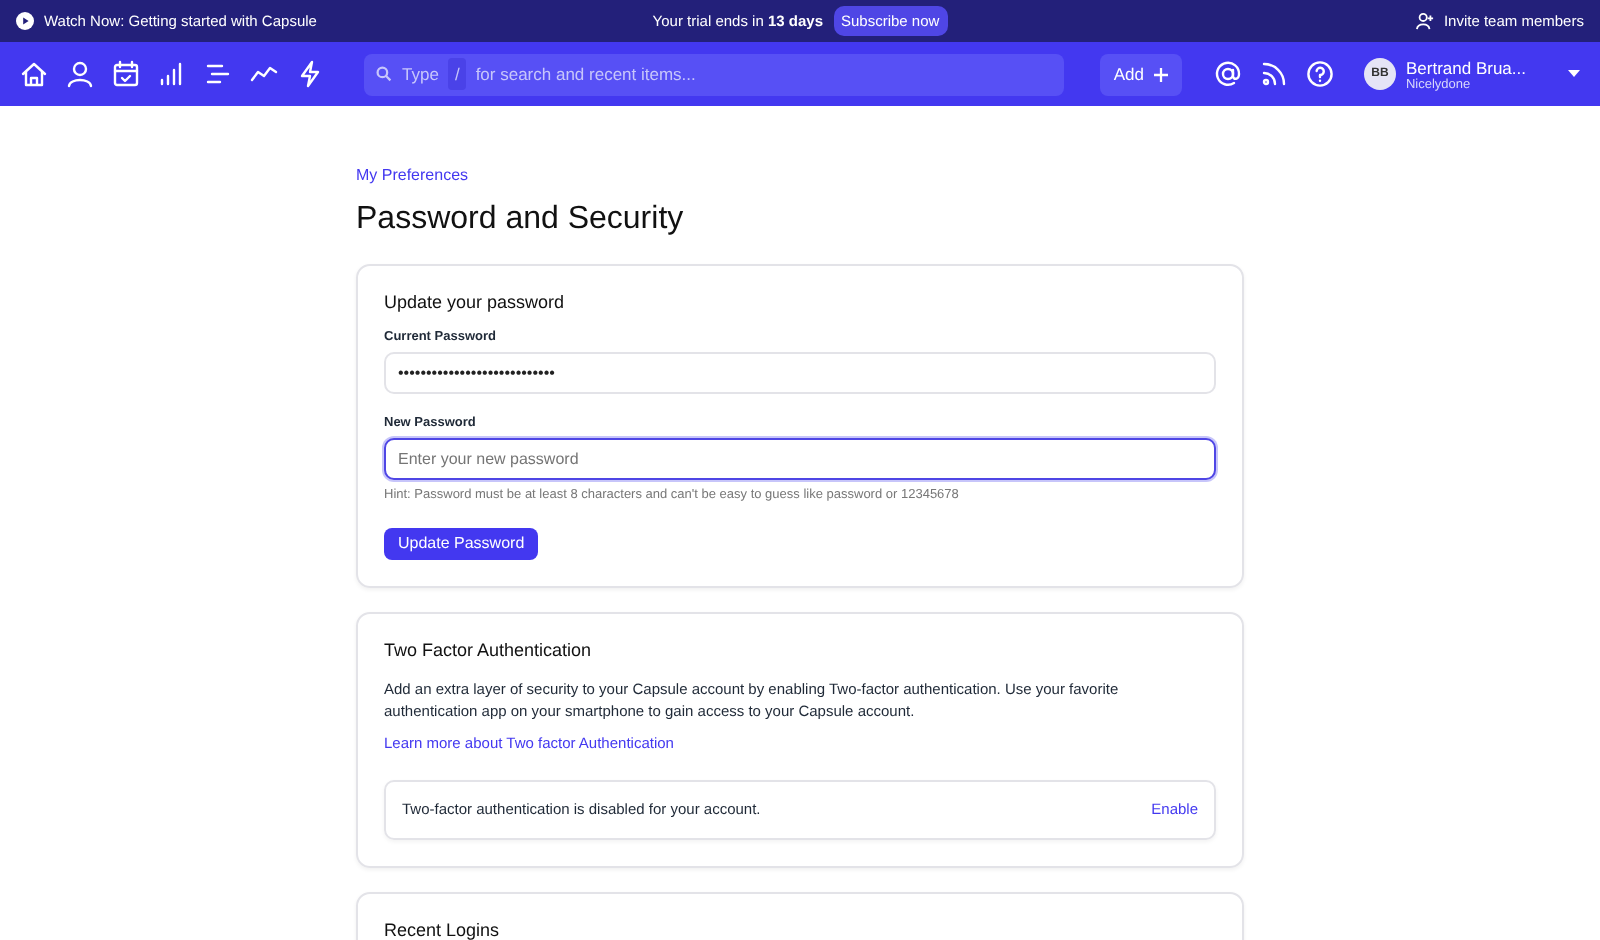  What do you see at coordinates (1319, 74) in the screenshot?
I see `help-icon` at bounding box center [1319, 74].